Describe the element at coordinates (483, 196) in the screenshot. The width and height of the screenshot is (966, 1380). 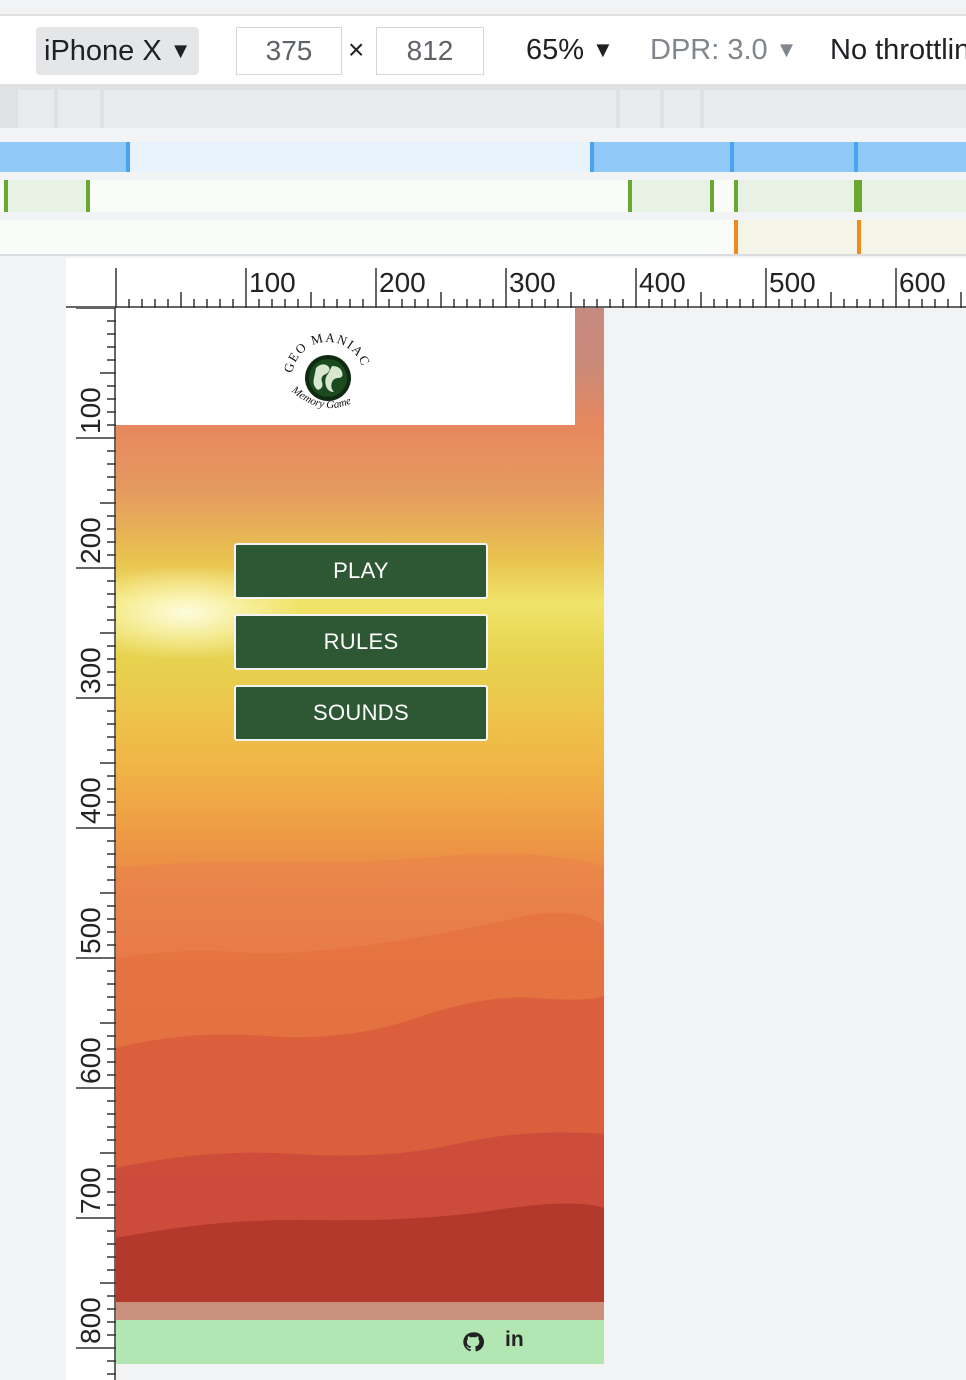
I see `media-query-bar-min-max` at that location.